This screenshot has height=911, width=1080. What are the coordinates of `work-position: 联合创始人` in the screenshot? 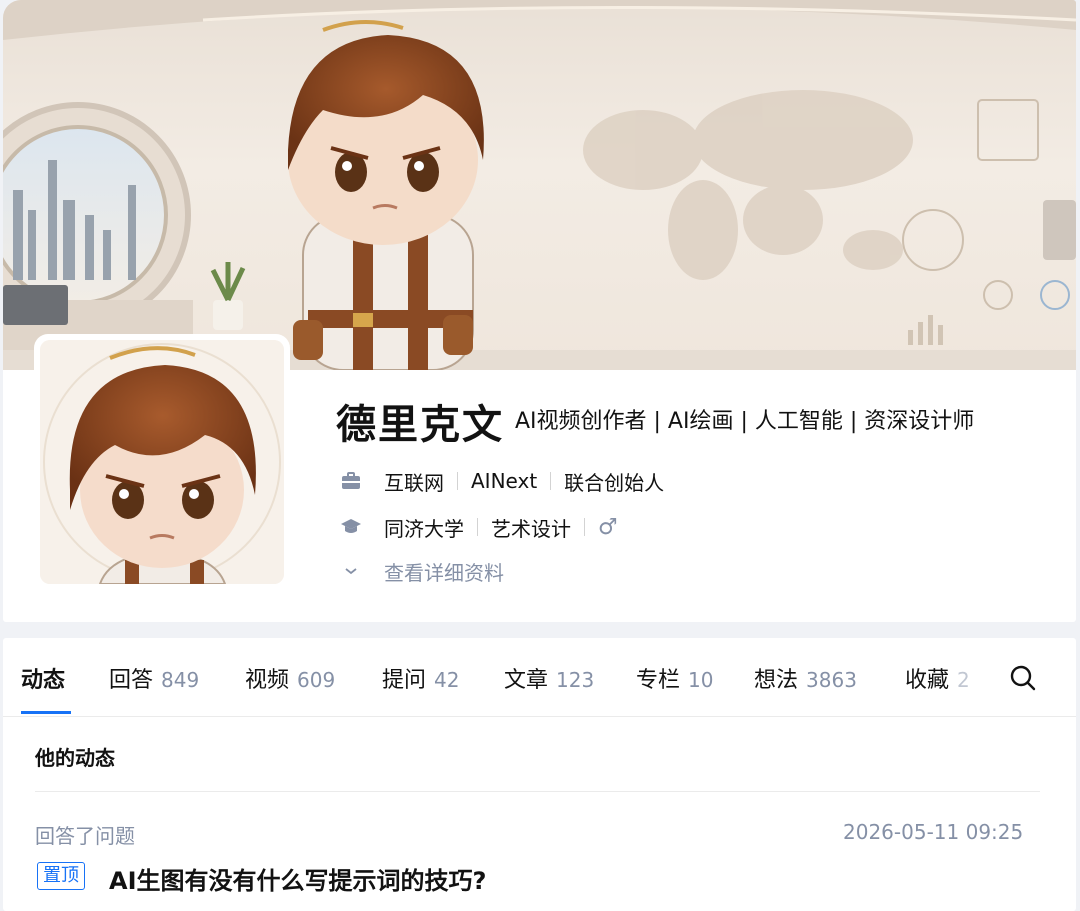 It's located at (614, 482).